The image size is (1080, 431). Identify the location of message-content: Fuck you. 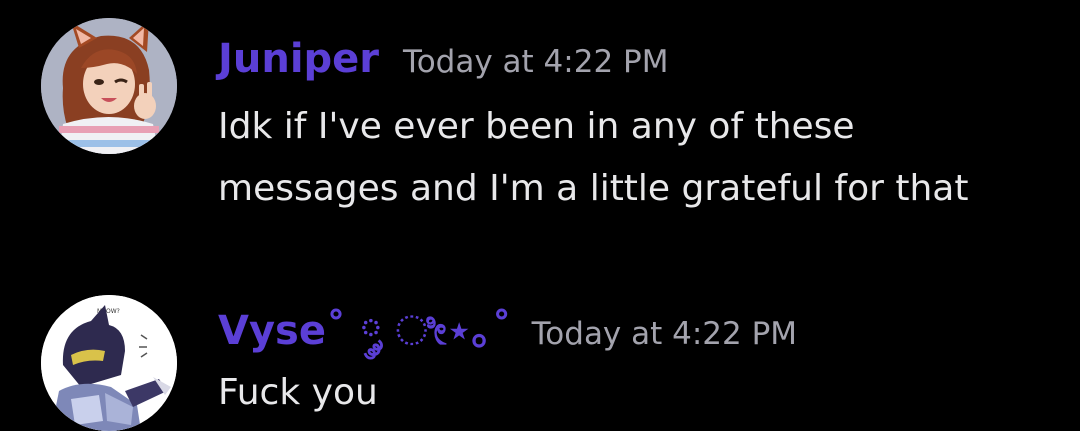
(298, 393).